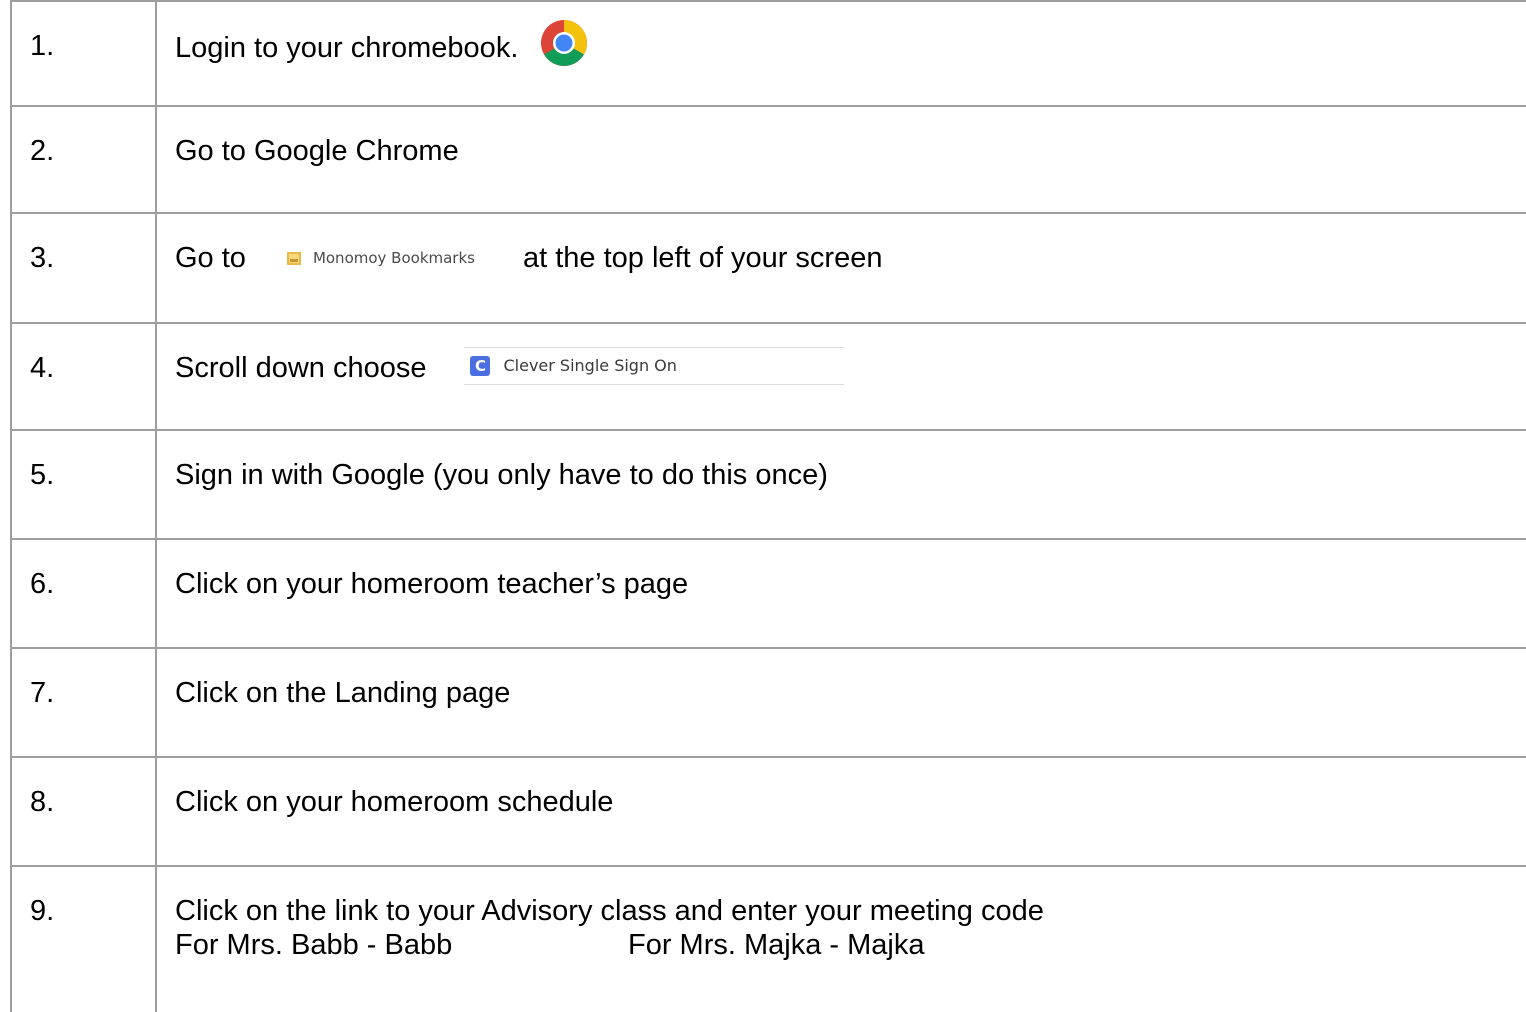 The image size is (1526, 1012). I want to click on step-number: 6., so click(83, 593).